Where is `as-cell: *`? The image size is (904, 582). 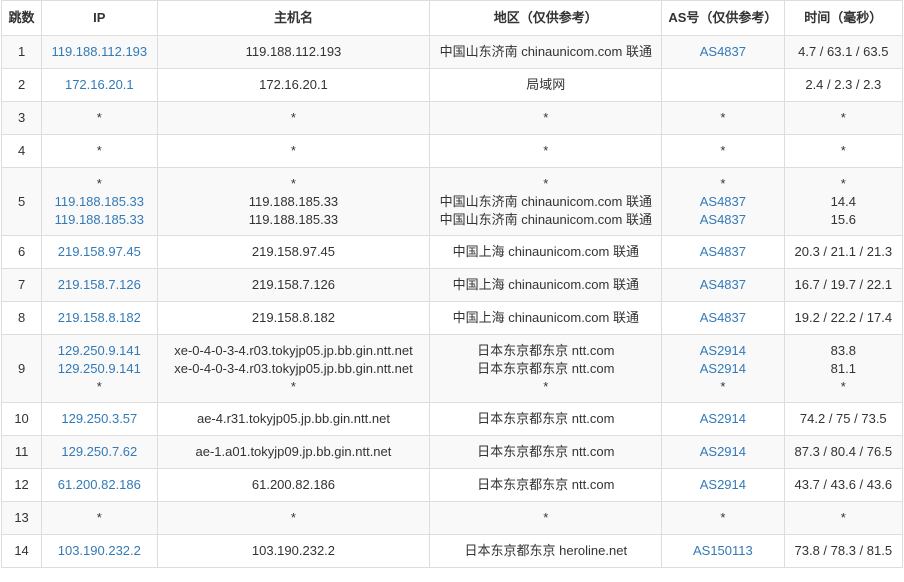
as-cell: * is located at coordinates (723, 518).